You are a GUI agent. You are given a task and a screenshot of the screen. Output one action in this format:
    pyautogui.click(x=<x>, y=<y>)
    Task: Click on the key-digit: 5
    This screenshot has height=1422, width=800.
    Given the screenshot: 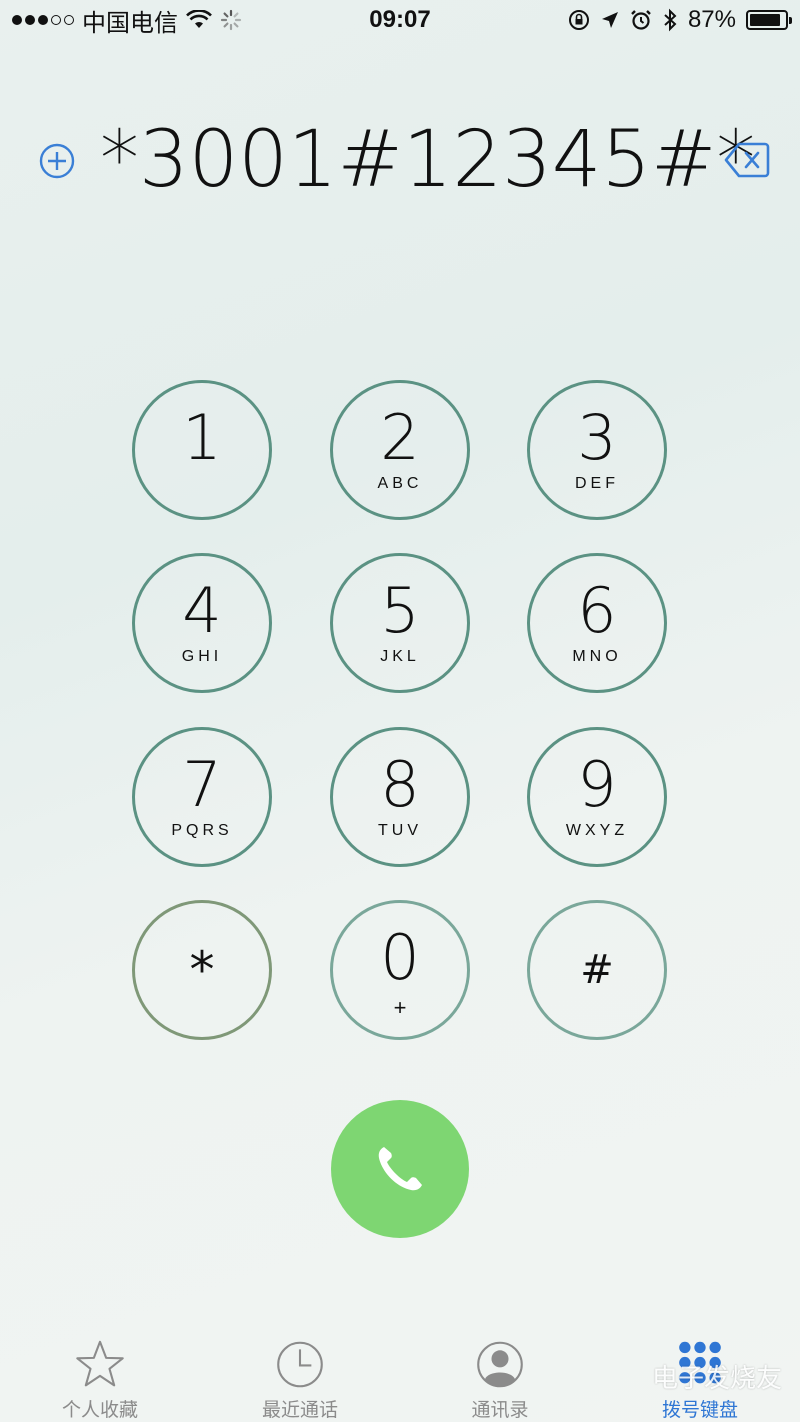 What is the action you would take?
    pyautogui.click(x=400, y=610)
    